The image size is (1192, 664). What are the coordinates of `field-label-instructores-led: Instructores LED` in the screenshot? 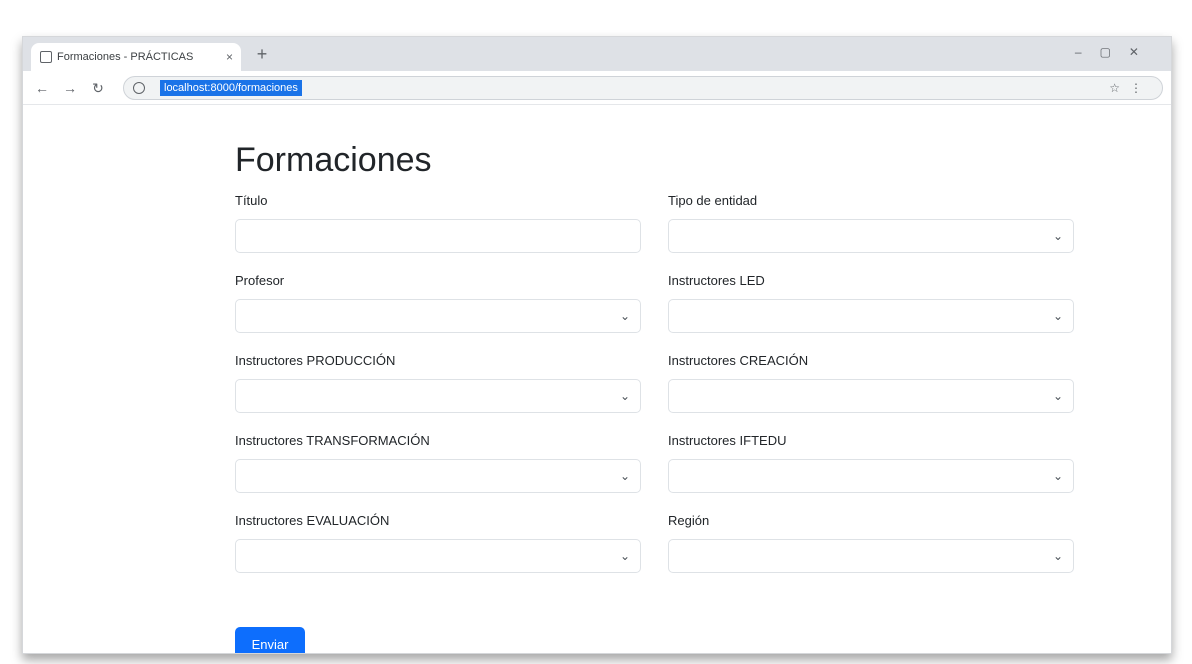 It's located at (716, 280).